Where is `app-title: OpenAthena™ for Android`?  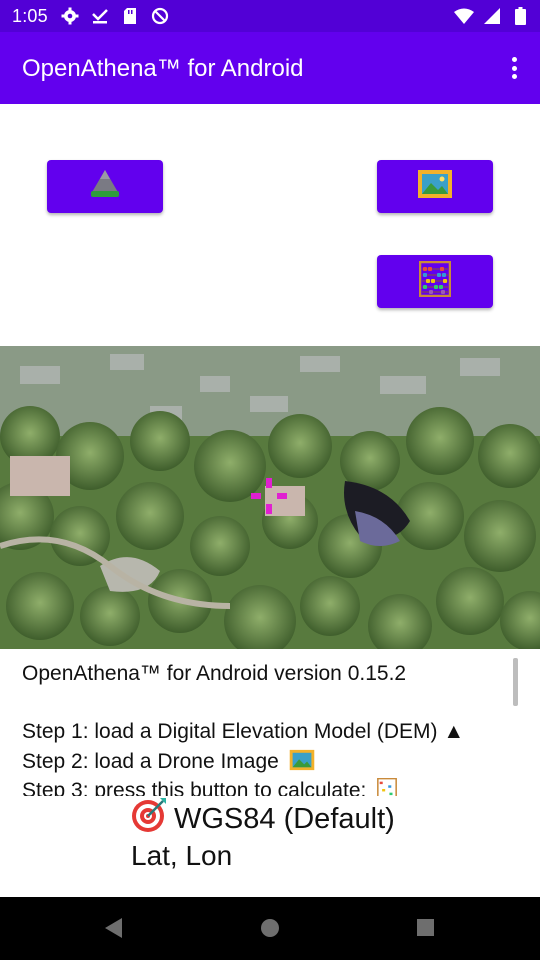
app-title: OpenAthena™ for Android is located at coordinates (163, 68).